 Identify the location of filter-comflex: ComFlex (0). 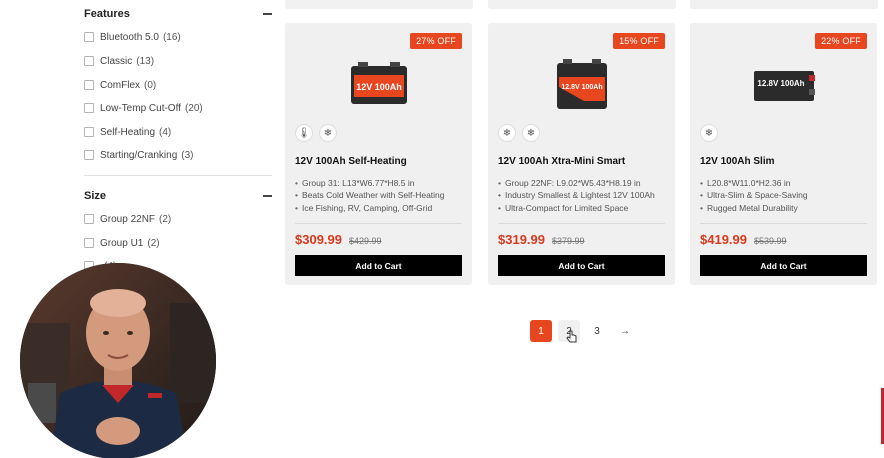
(120, 85).